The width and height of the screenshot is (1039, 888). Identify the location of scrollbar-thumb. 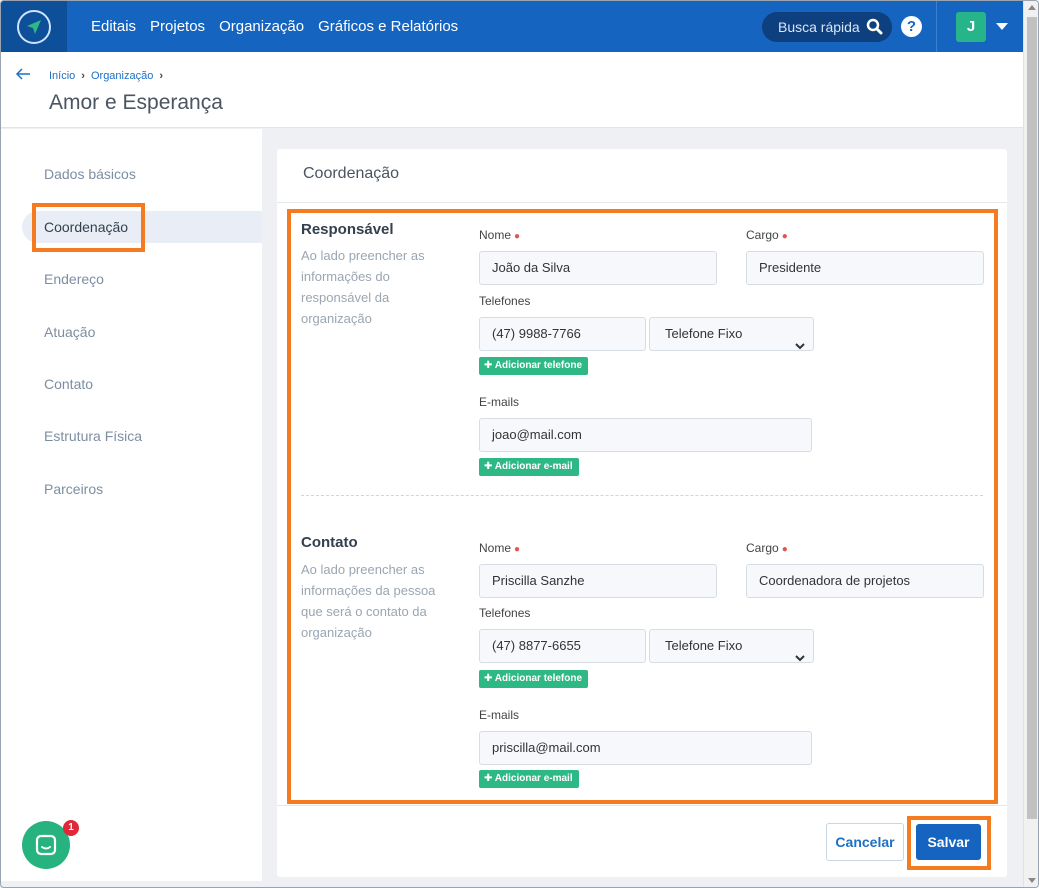
(1032, 418).